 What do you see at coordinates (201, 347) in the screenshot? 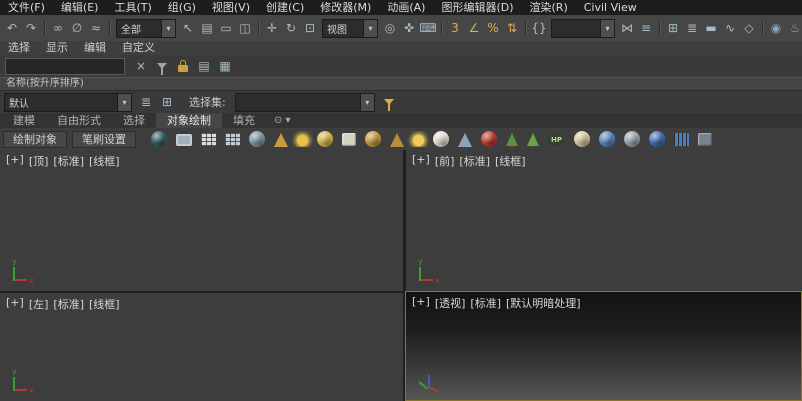
I see `viewport-left: [+] [左] [标准] [线框] xy` at bounding box center [201, 347].